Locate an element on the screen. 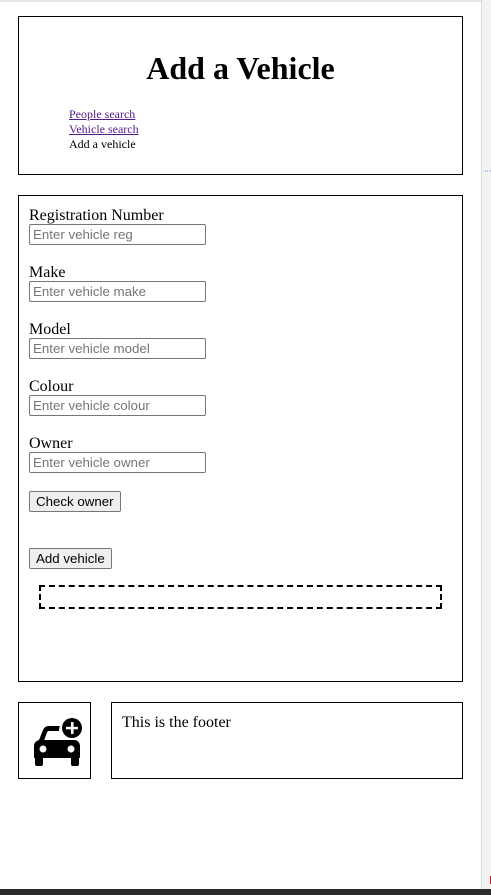  reg-label: Registration Number is located at coordinates (96, 215).